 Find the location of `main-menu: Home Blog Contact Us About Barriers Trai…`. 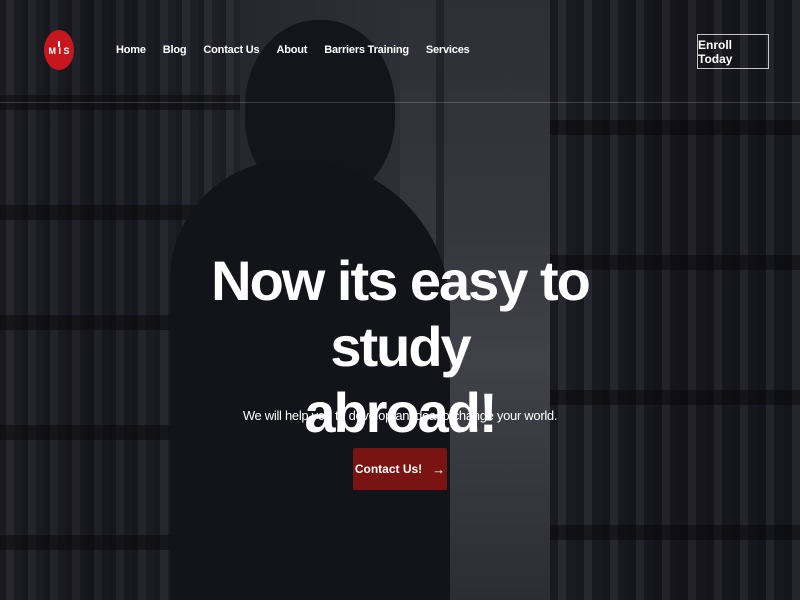

main-menu: Home Blog Contact Us About Barriers Trai… is located at coordinates (301, 50).